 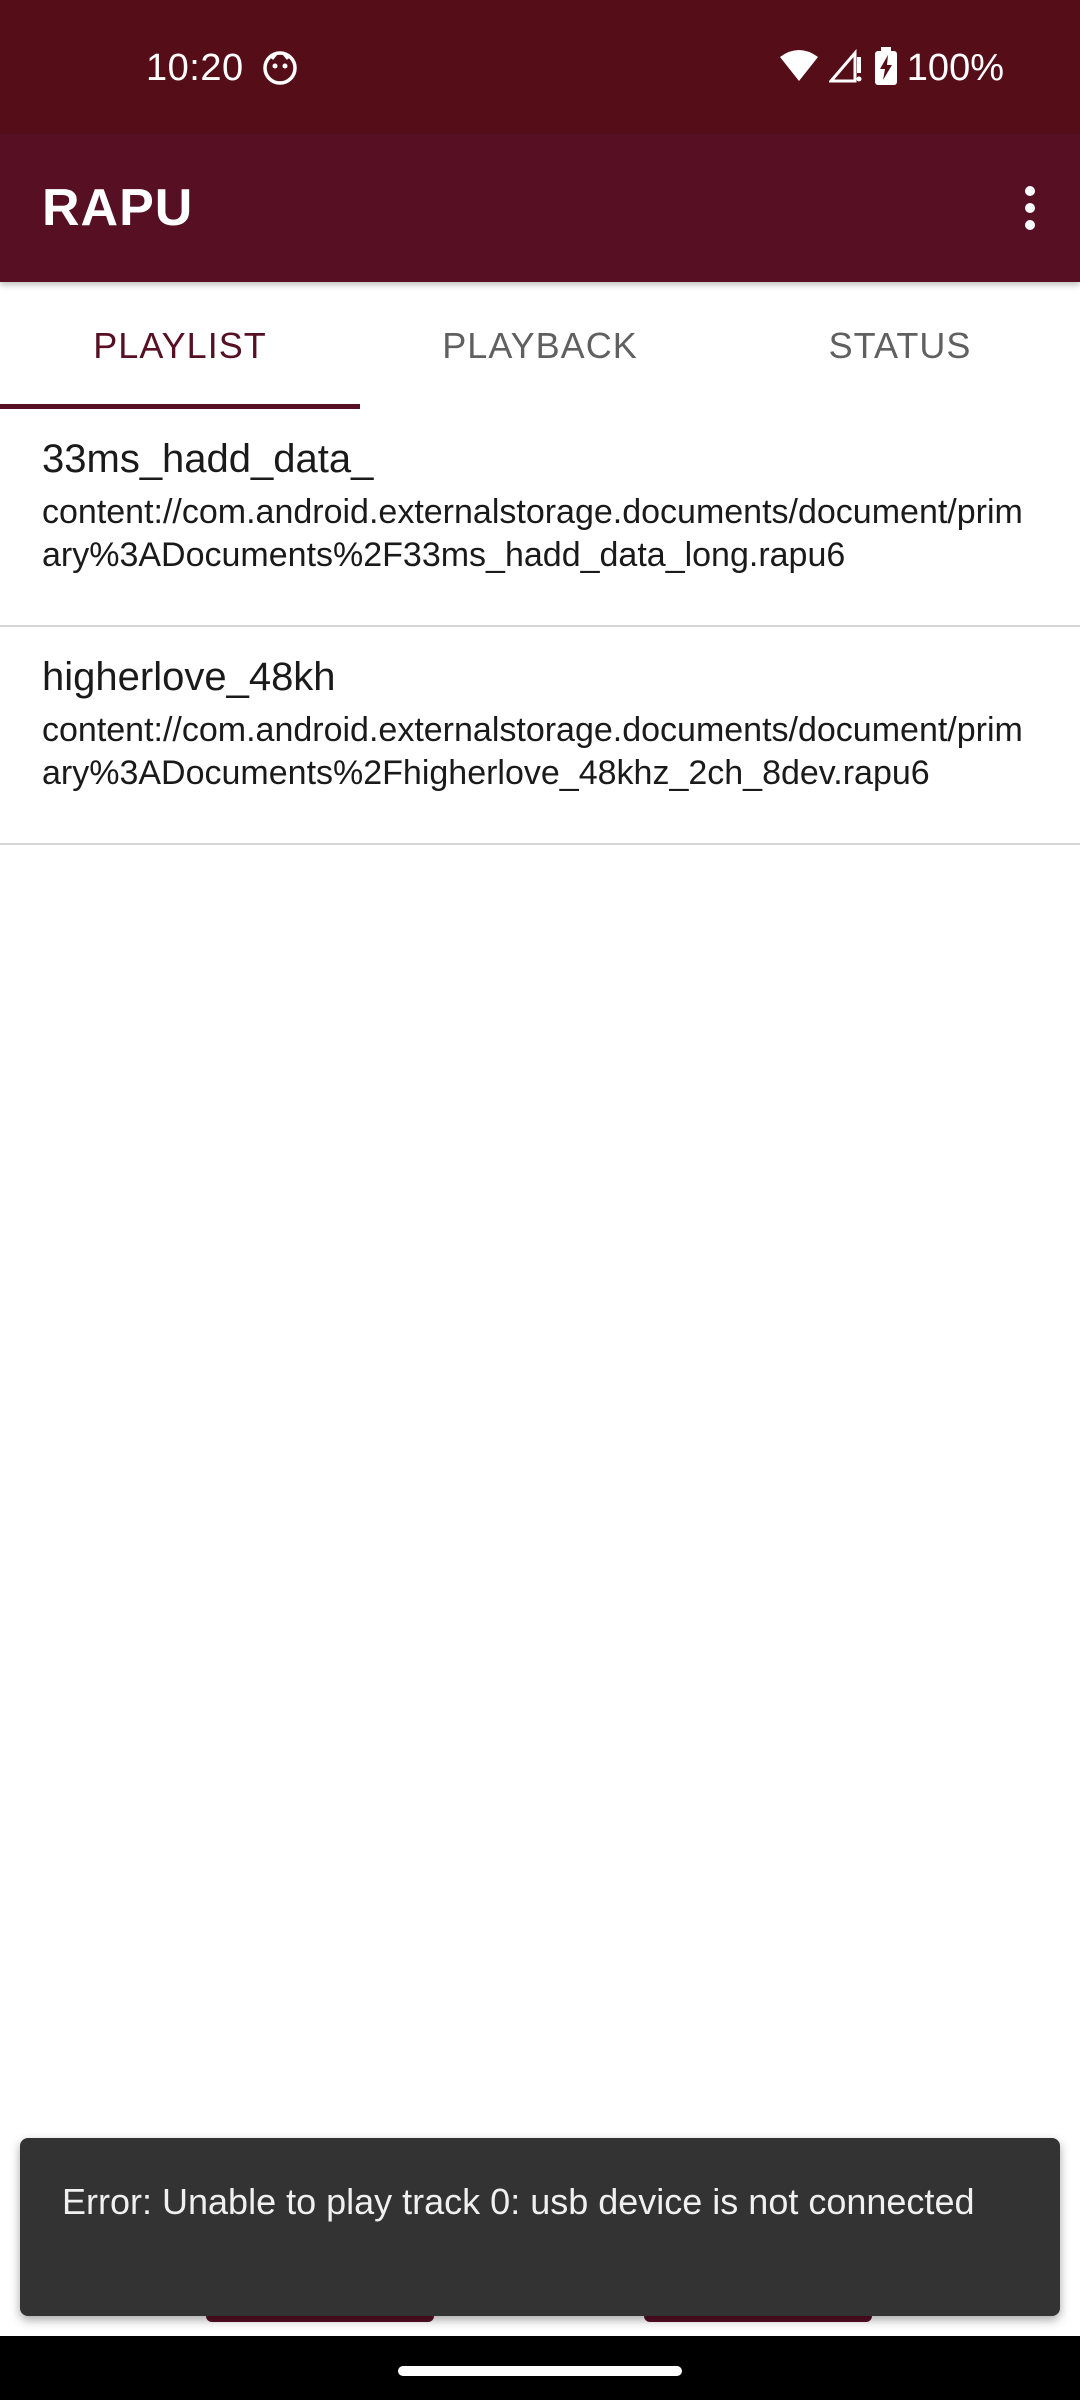 What do you see at coordinates (540, 67) in the screenshot?
I see `status-bar: 10:20 100%` at bounding box center [540, 67].